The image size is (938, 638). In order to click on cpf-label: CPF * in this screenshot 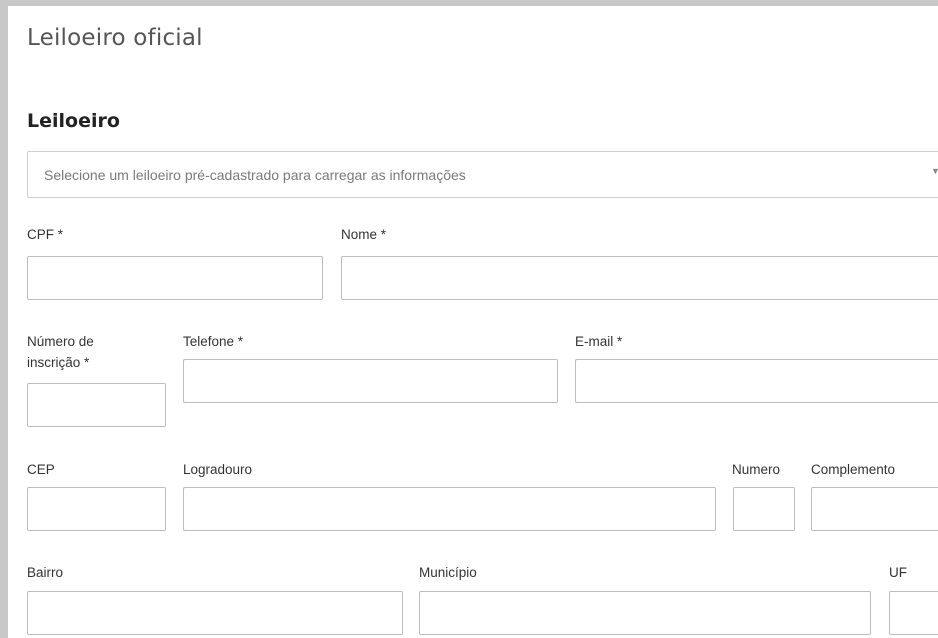, I will do `click(45, 234)`.